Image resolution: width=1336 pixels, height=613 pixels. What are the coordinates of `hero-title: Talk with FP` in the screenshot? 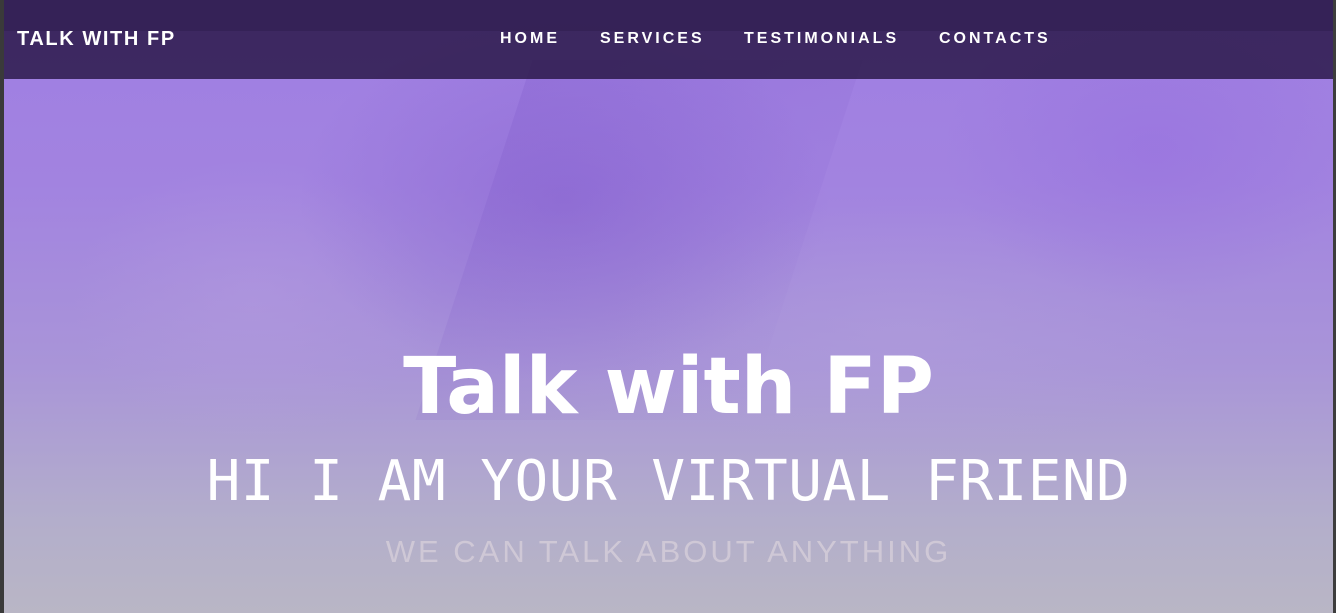 It's located at (668, 387).